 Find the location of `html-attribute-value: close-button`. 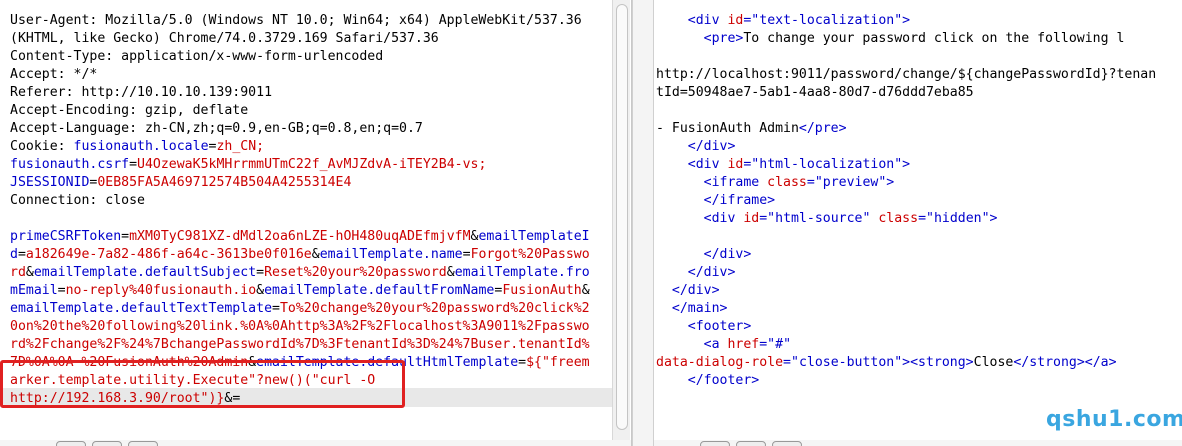

html-attribute-value: close-button is located at coordinates (846, 362).